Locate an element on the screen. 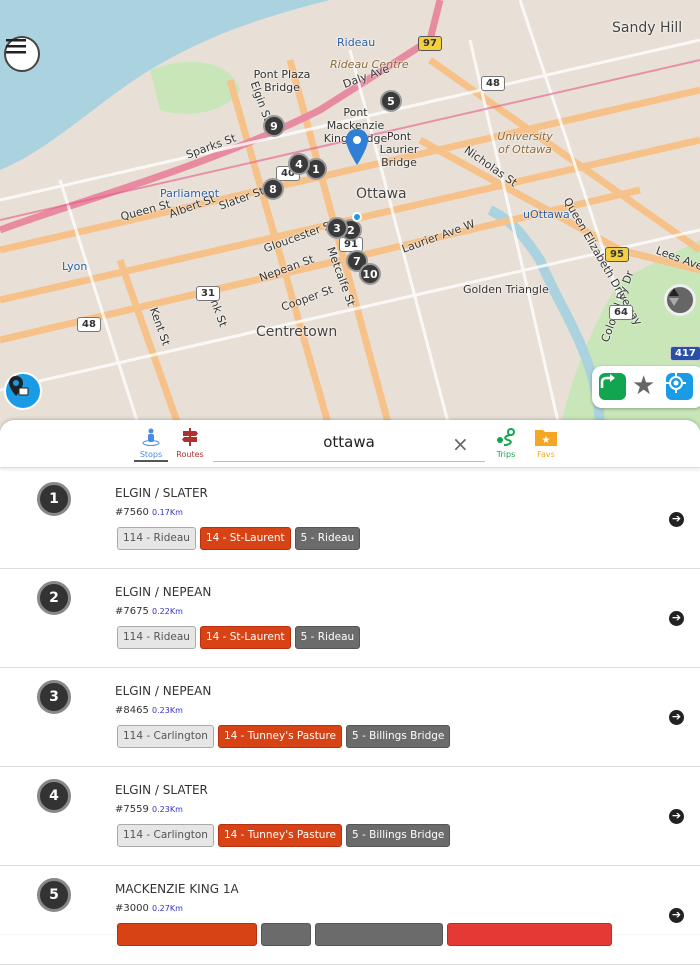 Image resolution: width=700 pixels, height=965 pixels. map-label: uOttawa is located at coordinates (546, 214).